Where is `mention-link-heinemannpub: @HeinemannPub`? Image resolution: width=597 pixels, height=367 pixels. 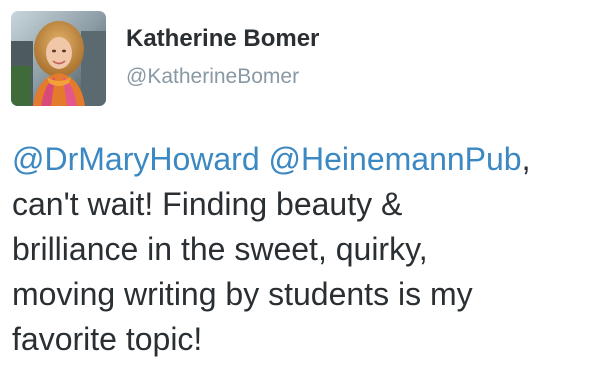
mention-link-heinemannpub: @HeinemannPub is located at coordinates (395, 159).